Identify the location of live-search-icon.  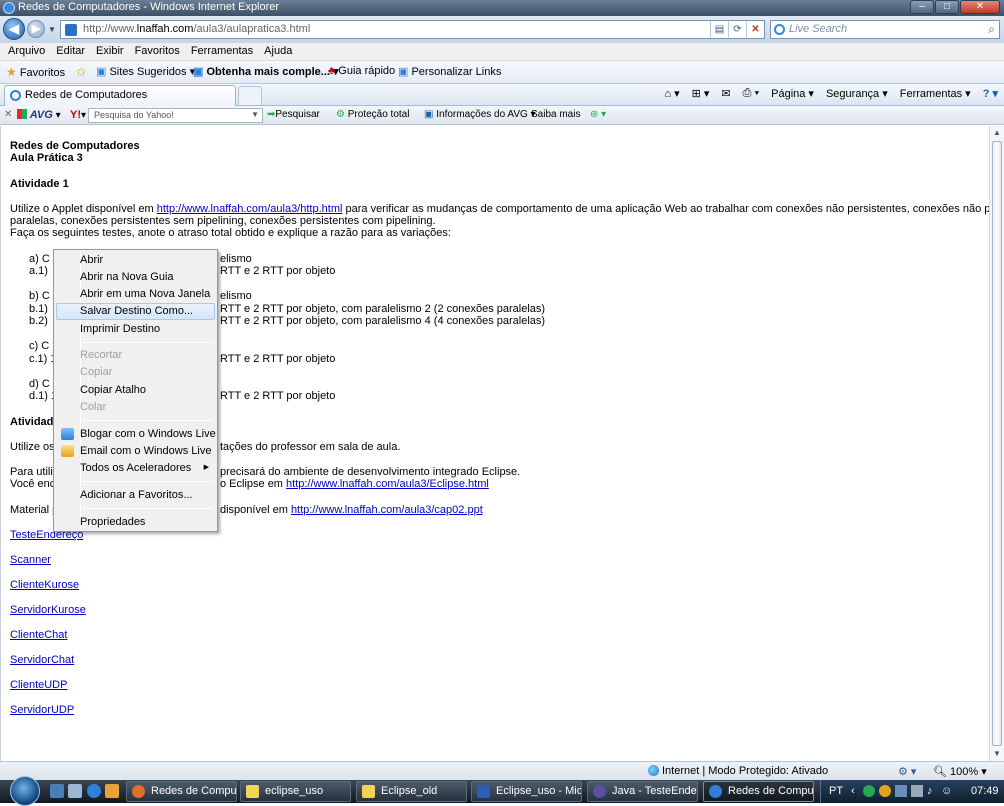
(779, 29).